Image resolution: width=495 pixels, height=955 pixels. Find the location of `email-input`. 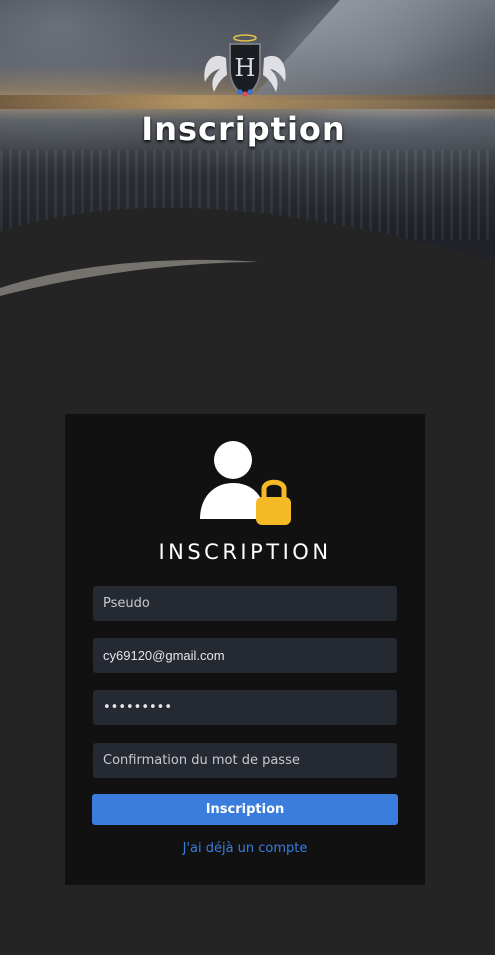

email-input is located at coordinates (245, 655).